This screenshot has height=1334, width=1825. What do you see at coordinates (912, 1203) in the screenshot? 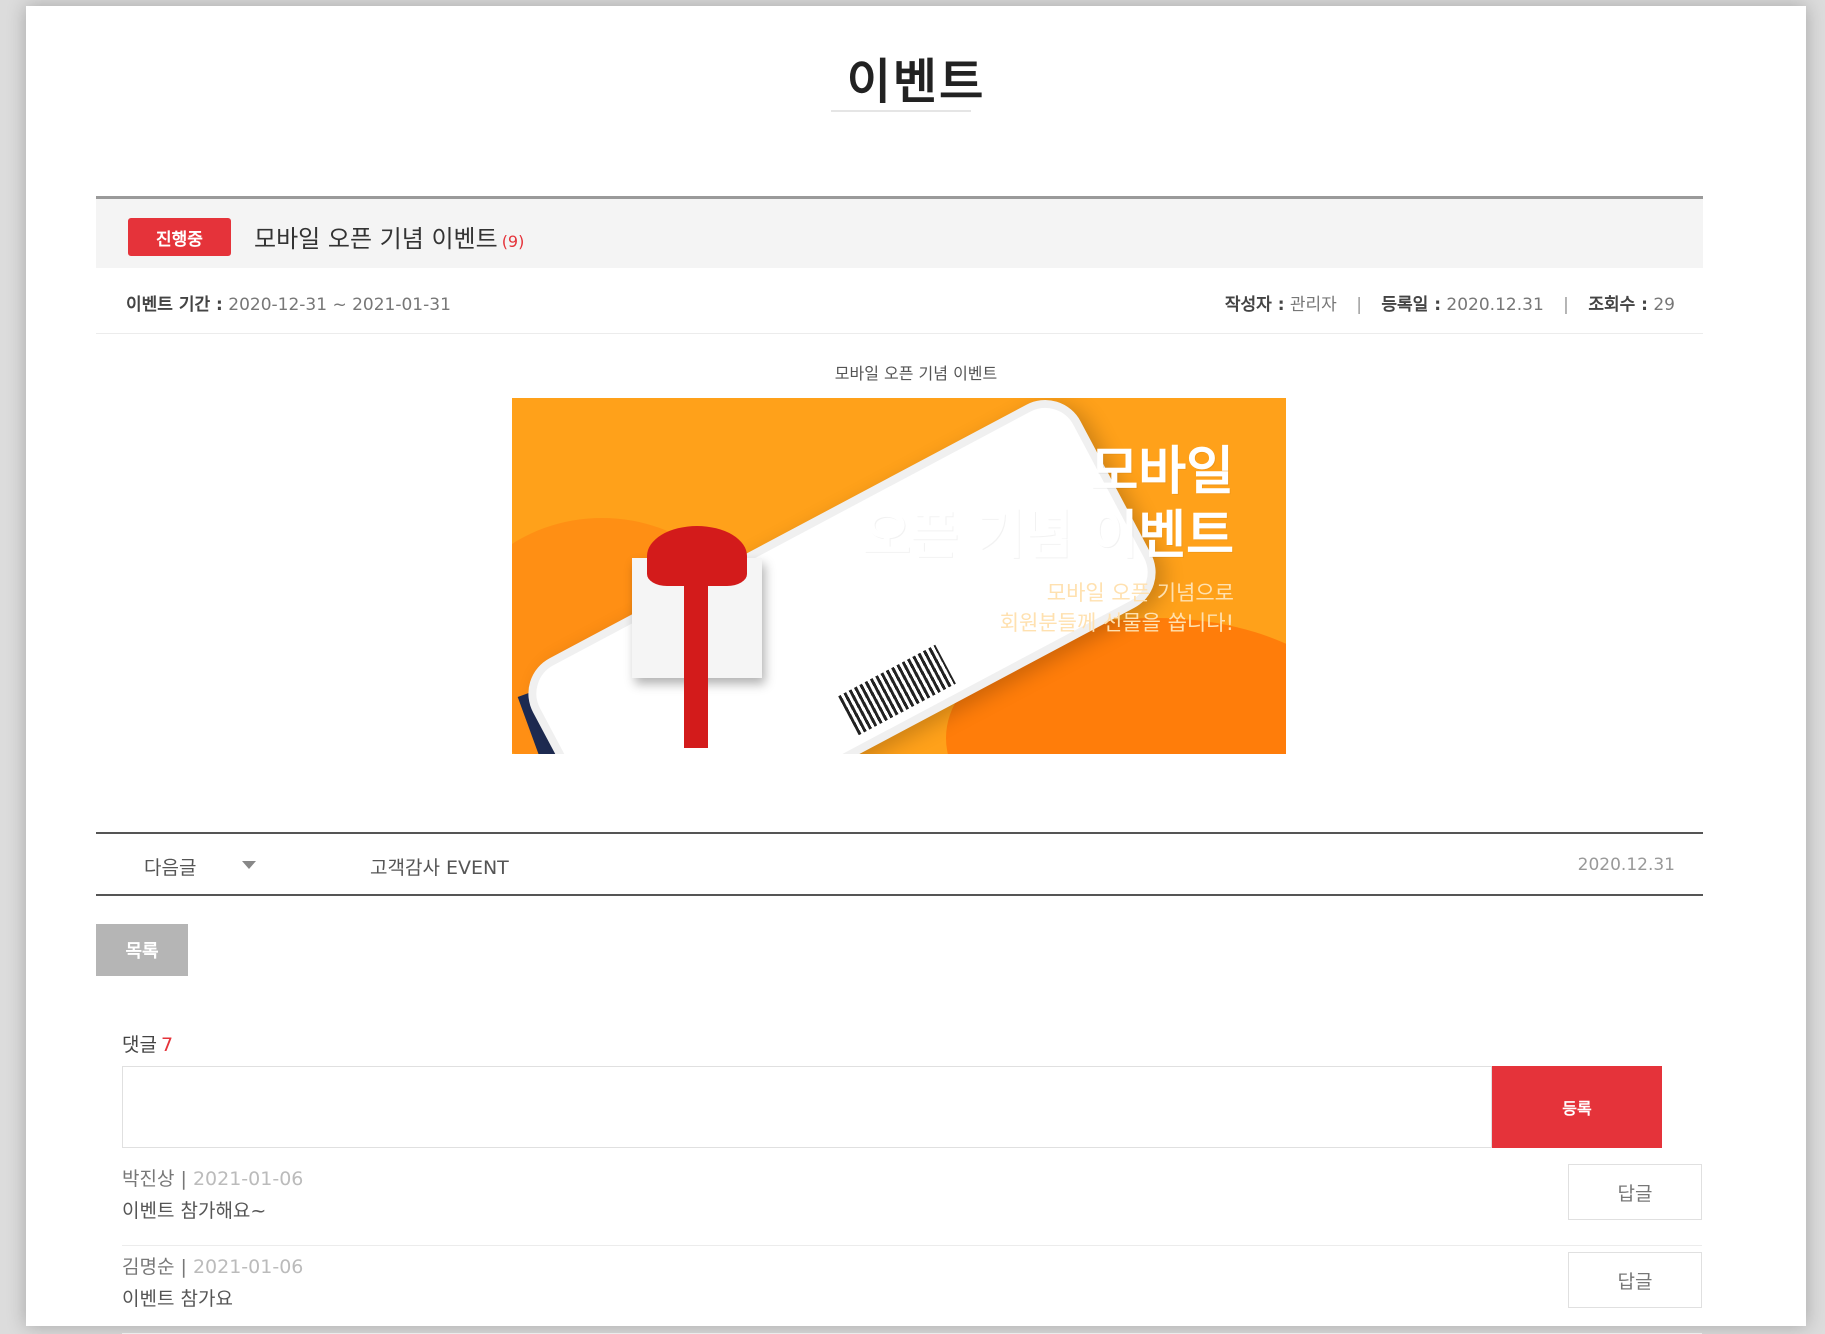
I see `comment-item: 박진상 | 2021-01-06 이벤트 참가해요~ 답글` at bounding box center [912, 1203].